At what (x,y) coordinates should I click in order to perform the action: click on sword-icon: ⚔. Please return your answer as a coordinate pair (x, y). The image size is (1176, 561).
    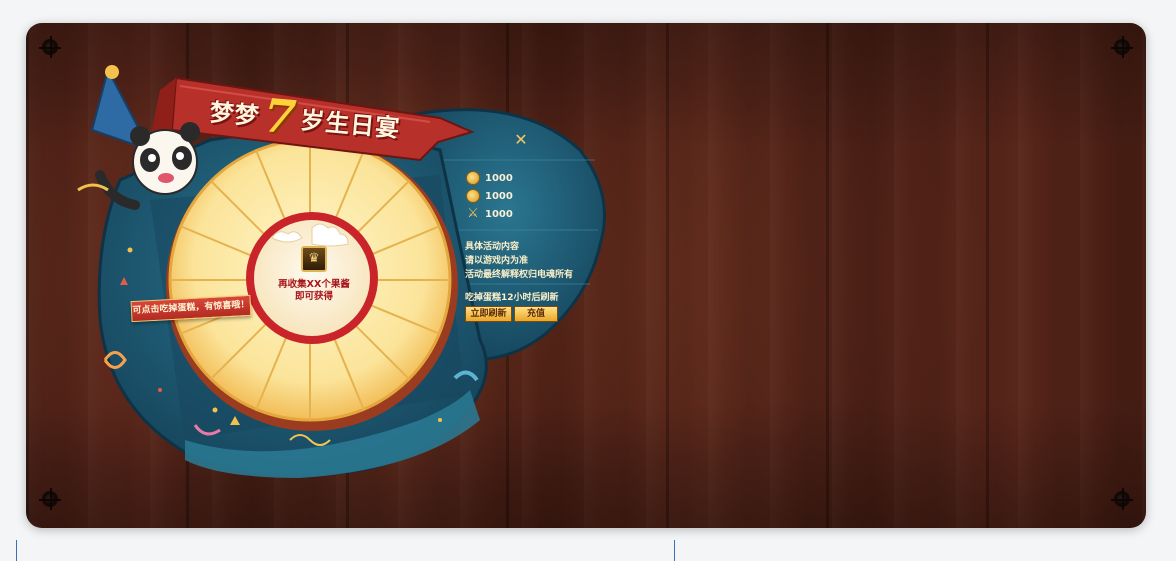
    Looking at the image, I should click on (473, 213).